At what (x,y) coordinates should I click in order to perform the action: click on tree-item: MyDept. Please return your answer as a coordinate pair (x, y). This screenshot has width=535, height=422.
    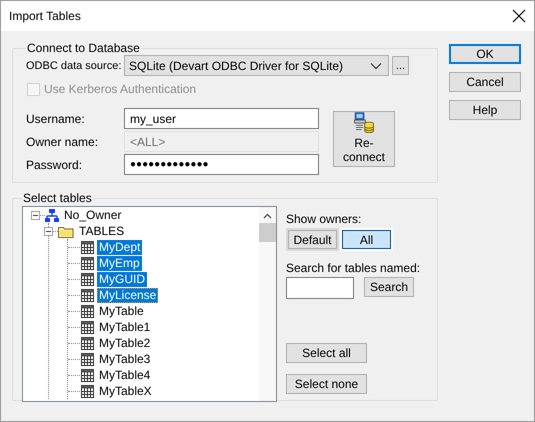
    Looking at the image, I should click on (119, 247).